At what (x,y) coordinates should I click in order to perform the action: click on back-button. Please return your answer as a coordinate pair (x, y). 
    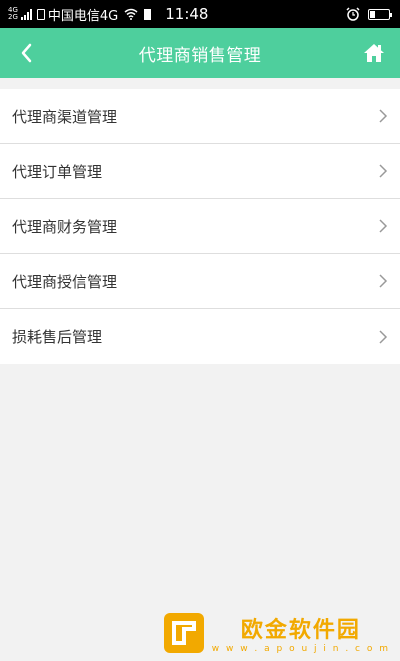
    Looking at the image, I should click on (26, 53).